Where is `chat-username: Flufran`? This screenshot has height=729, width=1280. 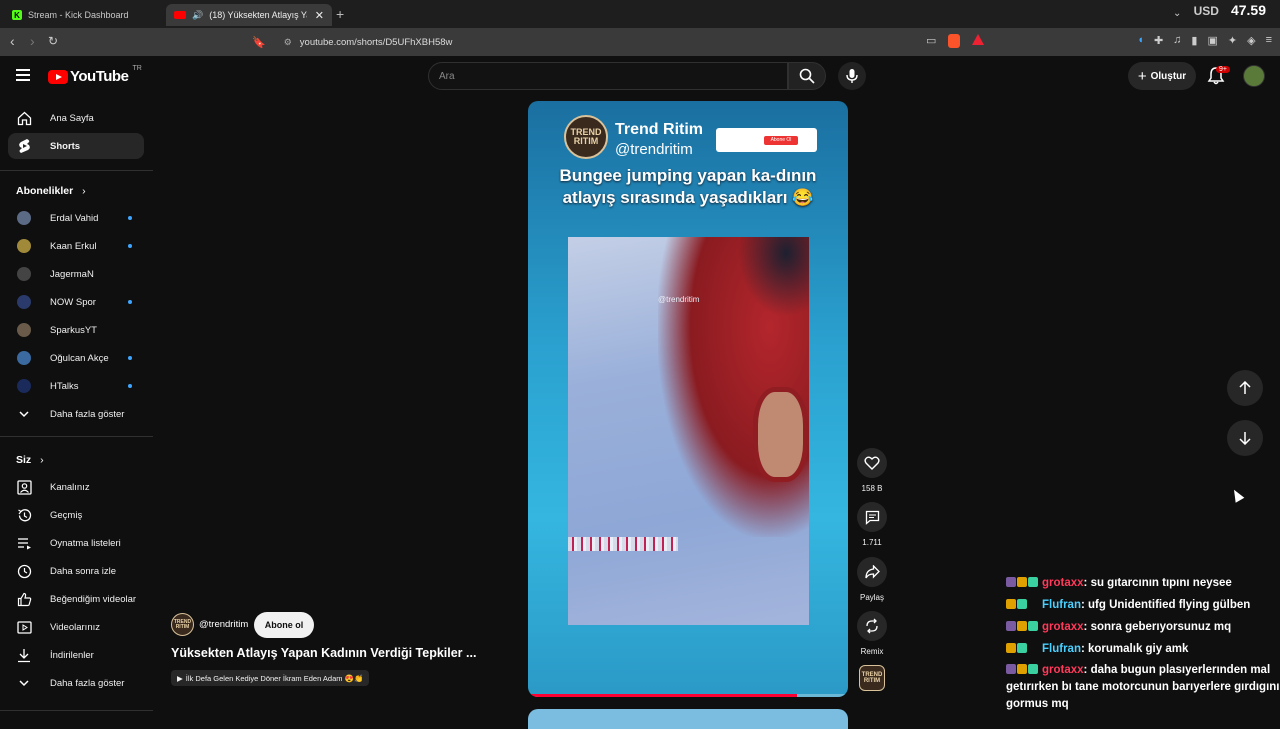 chat-username: Flufran is located at coordinates (1061, 605).